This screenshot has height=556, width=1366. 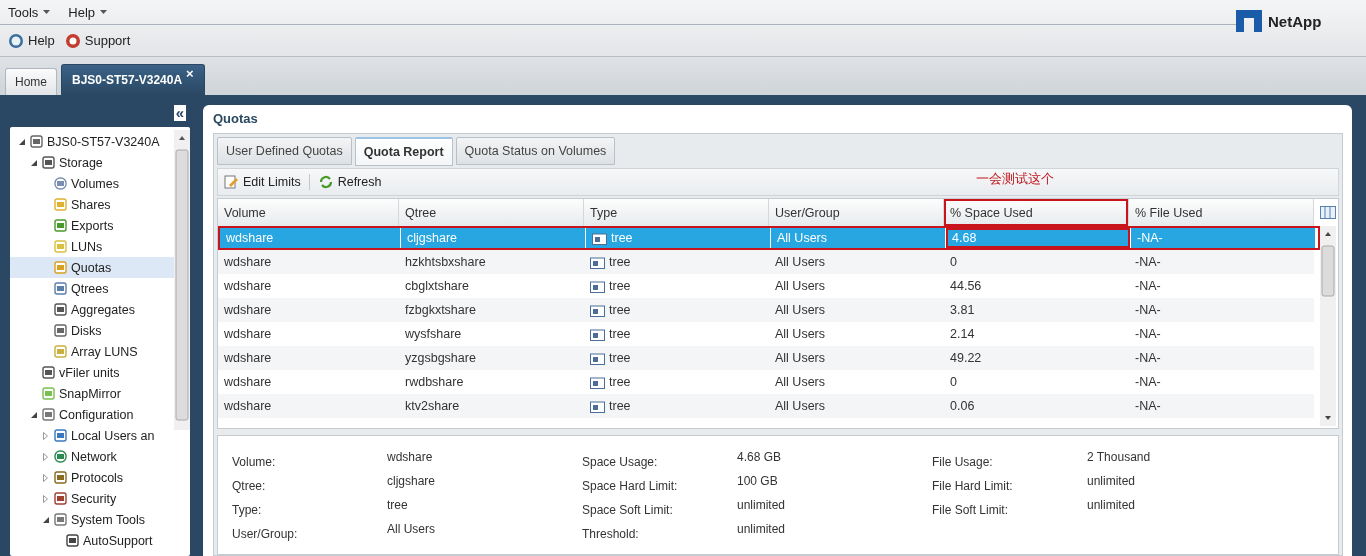 I want to click on table-cell: 0, so click(x=1036, y=262).